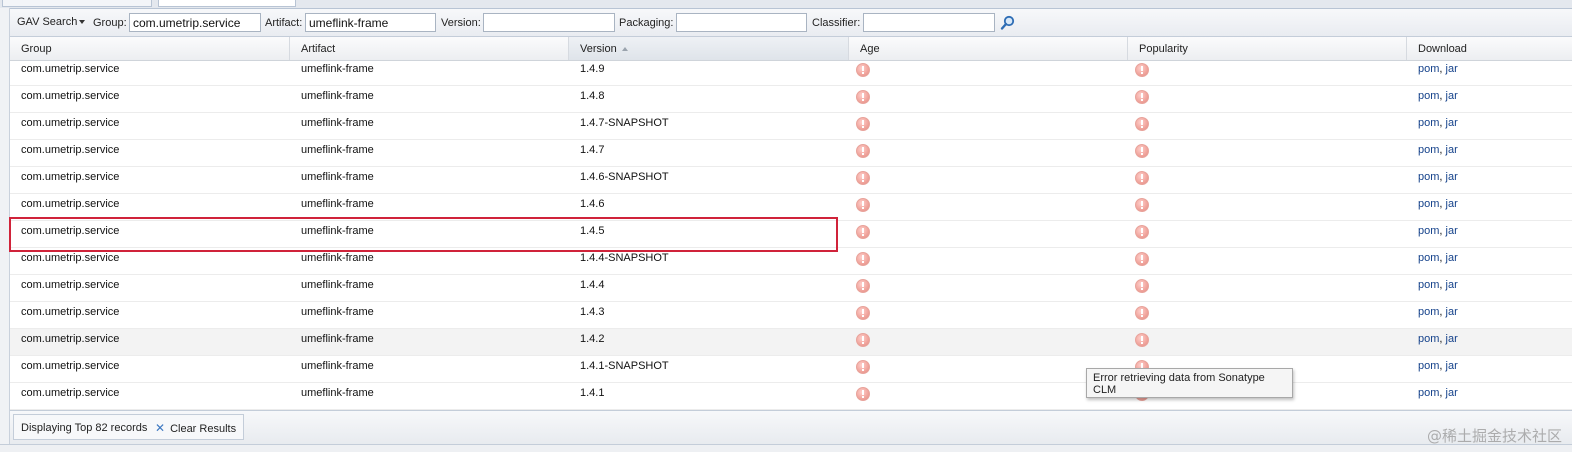  Describe the element at coordinates (1489, 48) in the screenshot. I see `column-header-download: Download` at that location.